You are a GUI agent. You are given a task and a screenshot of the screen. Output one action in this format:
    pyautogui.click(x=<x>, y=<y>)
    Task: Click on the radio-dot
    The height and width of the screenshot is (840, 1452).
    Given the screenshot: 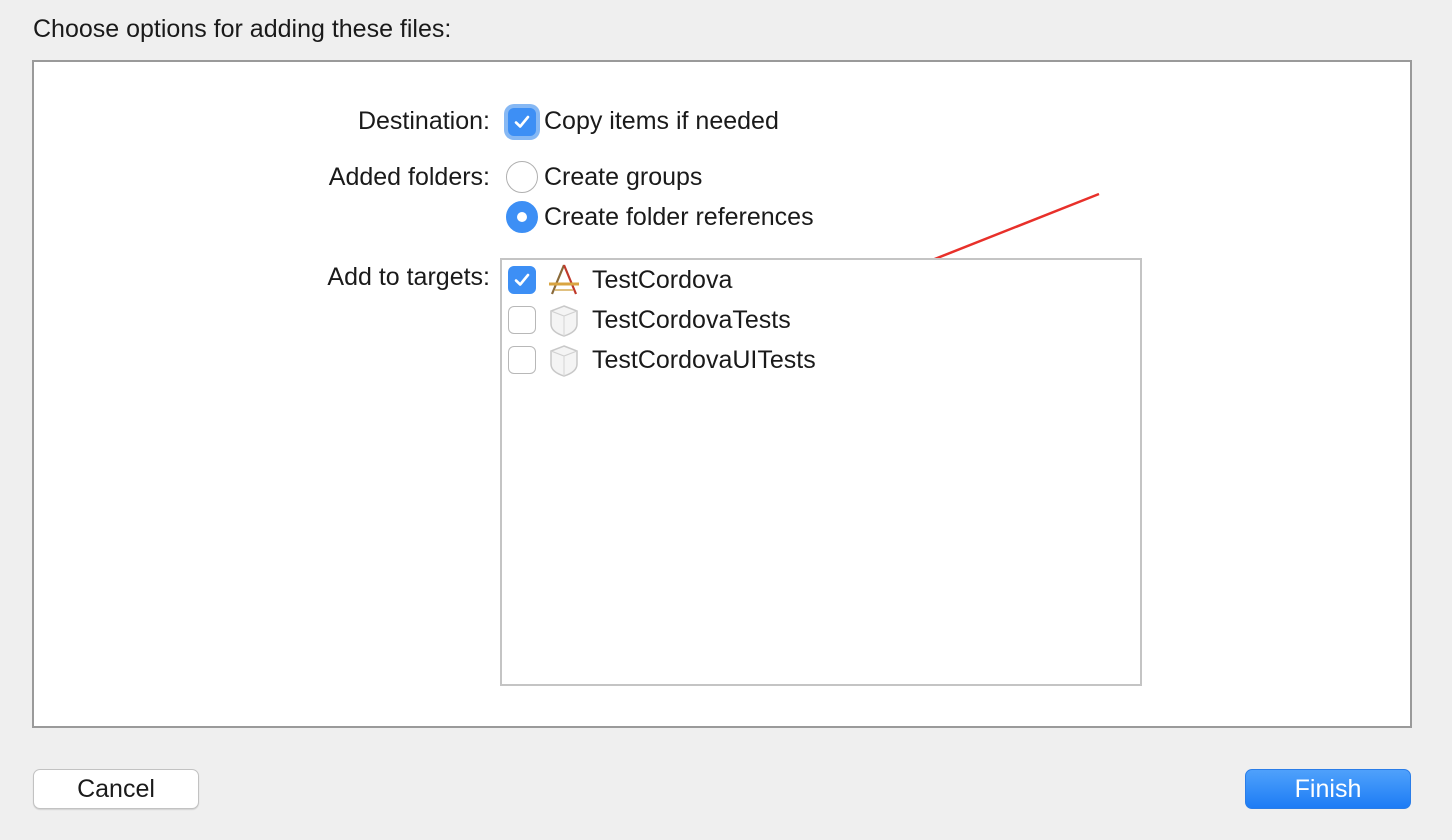 What is the action you would take?
    pyautogui.click(x=522, y=217)
    